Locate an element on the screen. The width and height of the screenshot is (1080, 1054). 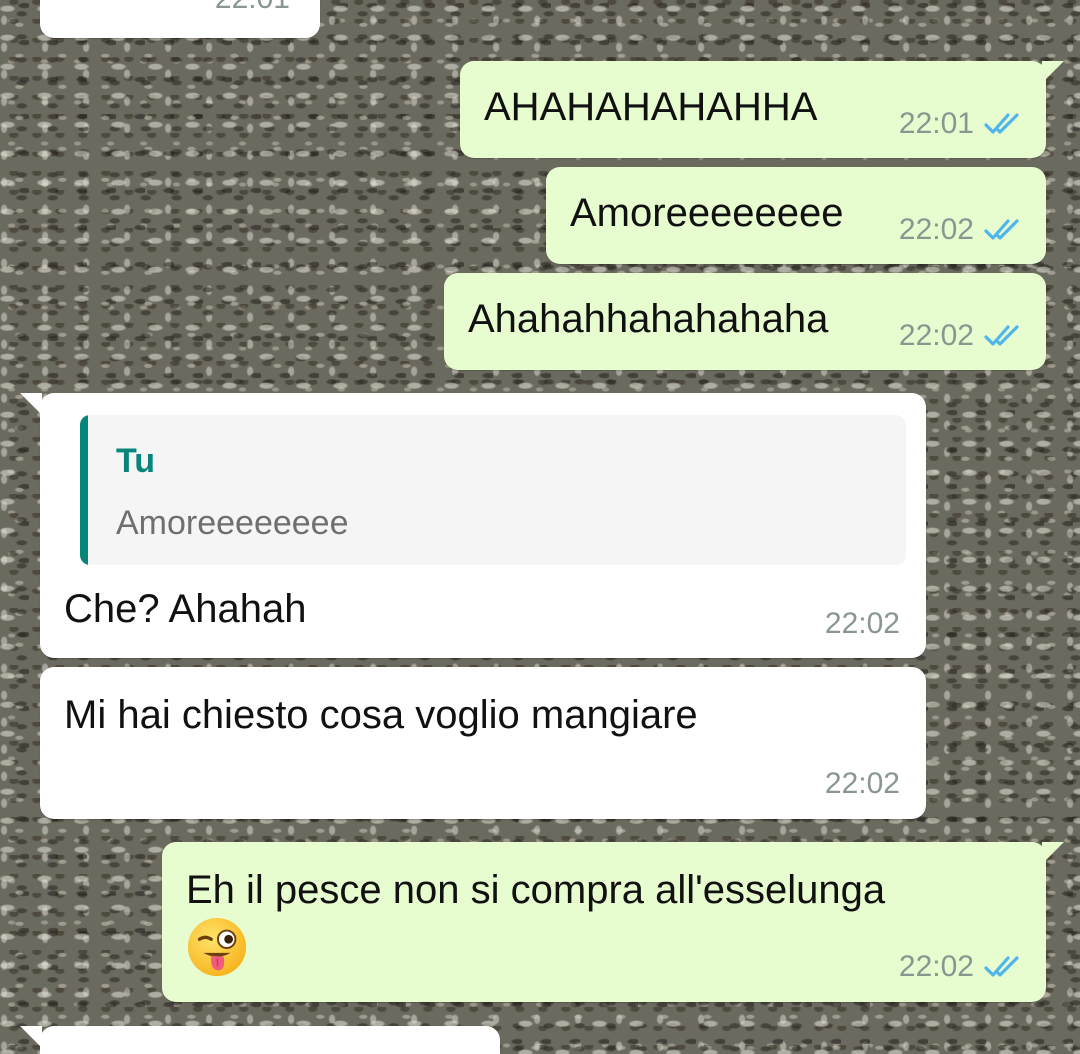
message-text: AHAHAHAHAHHA is located at coordinates (651, 107).